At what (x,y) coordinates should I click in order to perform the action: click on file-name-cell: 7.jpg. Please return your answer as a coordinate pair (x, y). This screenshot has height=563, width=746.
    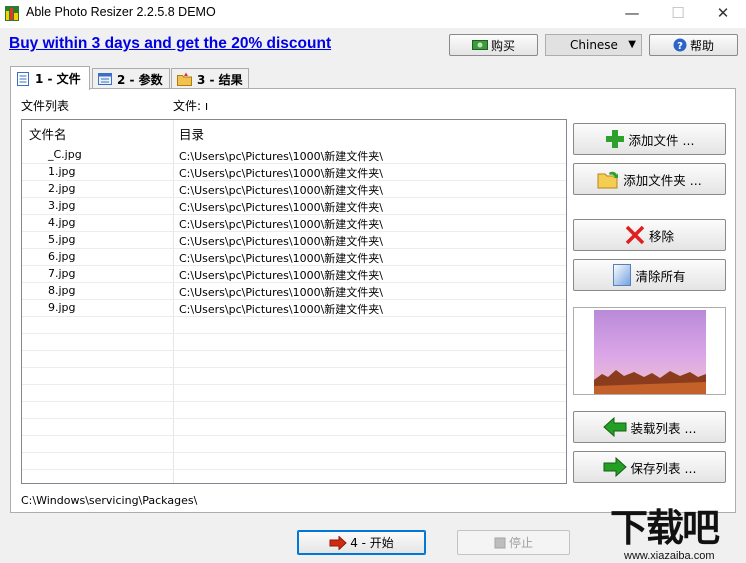
    Looking at the image, I should click on (62, 273).